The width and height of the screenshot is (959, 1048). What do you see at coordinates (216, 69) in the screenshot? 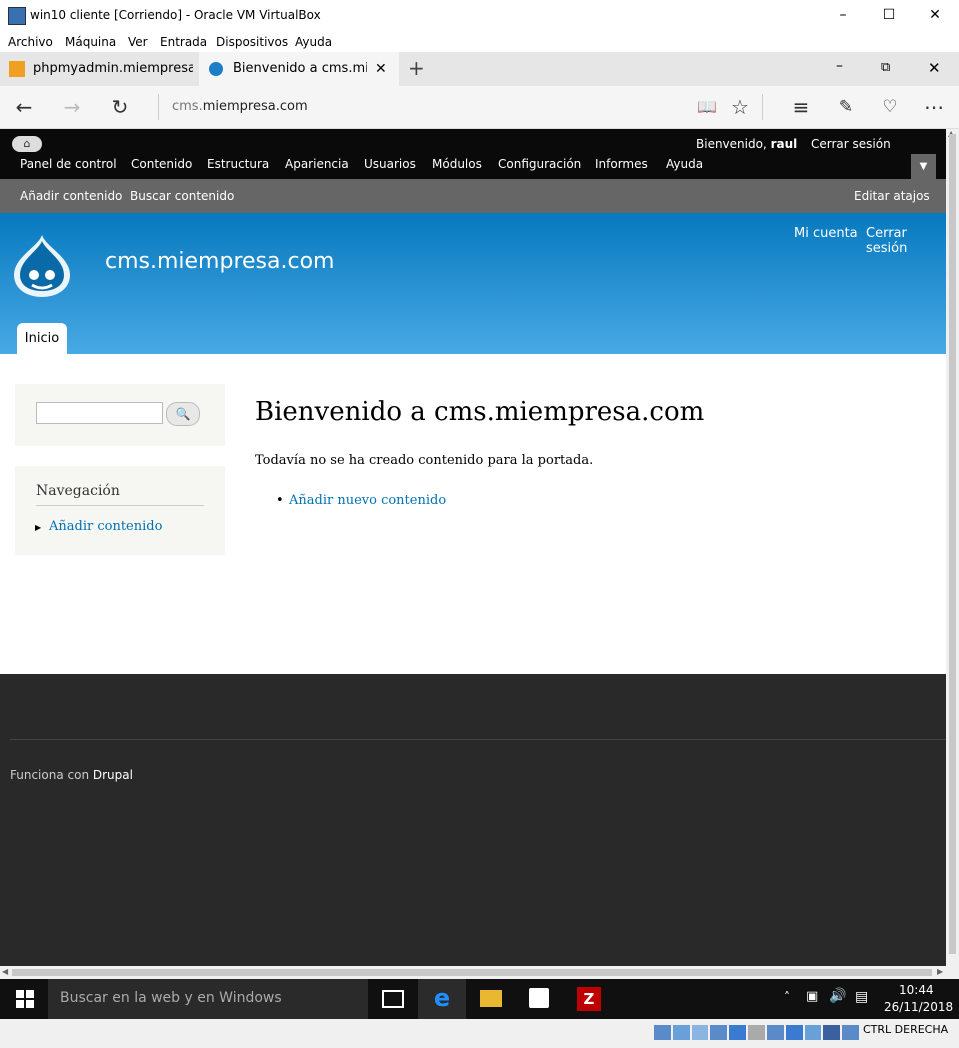
I see `edge-favicon-icon` at bounding box center [216, 69].